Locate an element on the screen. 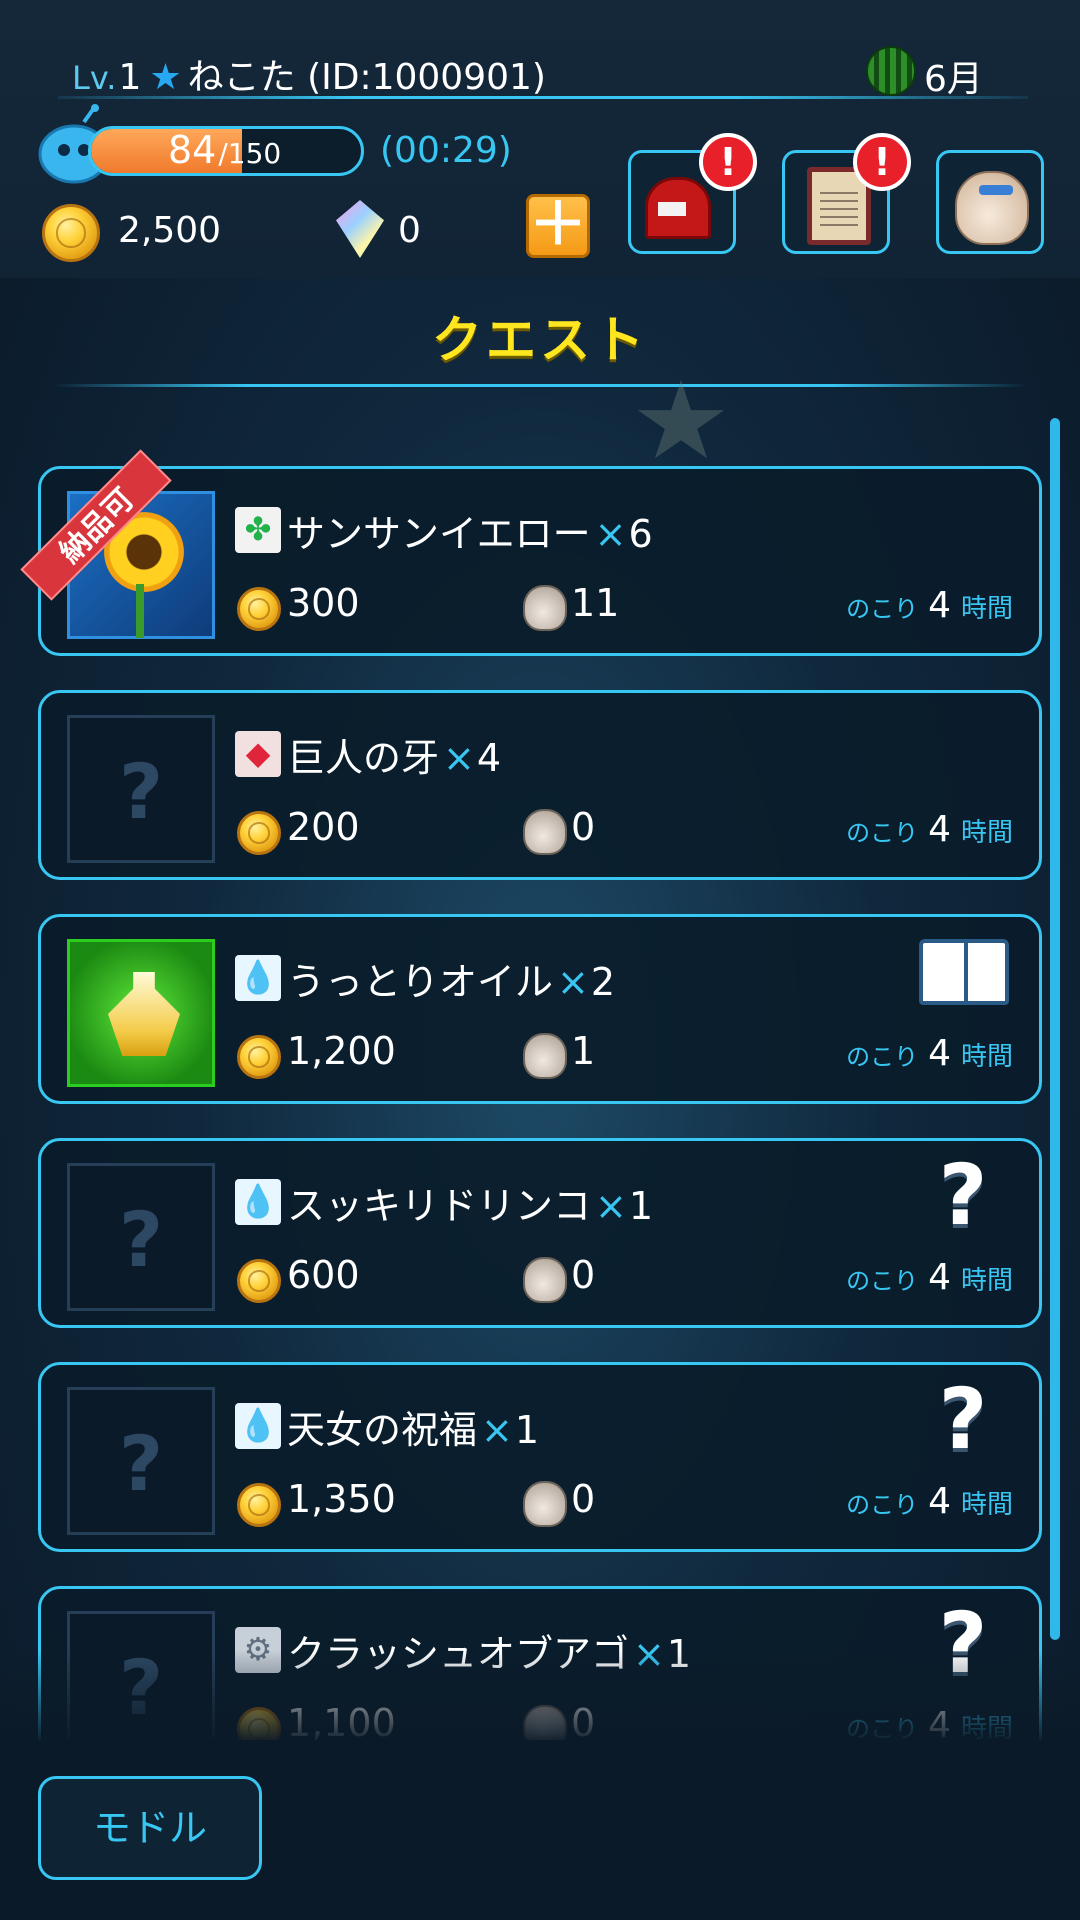  bag-button is located at coordinates (990, 202).